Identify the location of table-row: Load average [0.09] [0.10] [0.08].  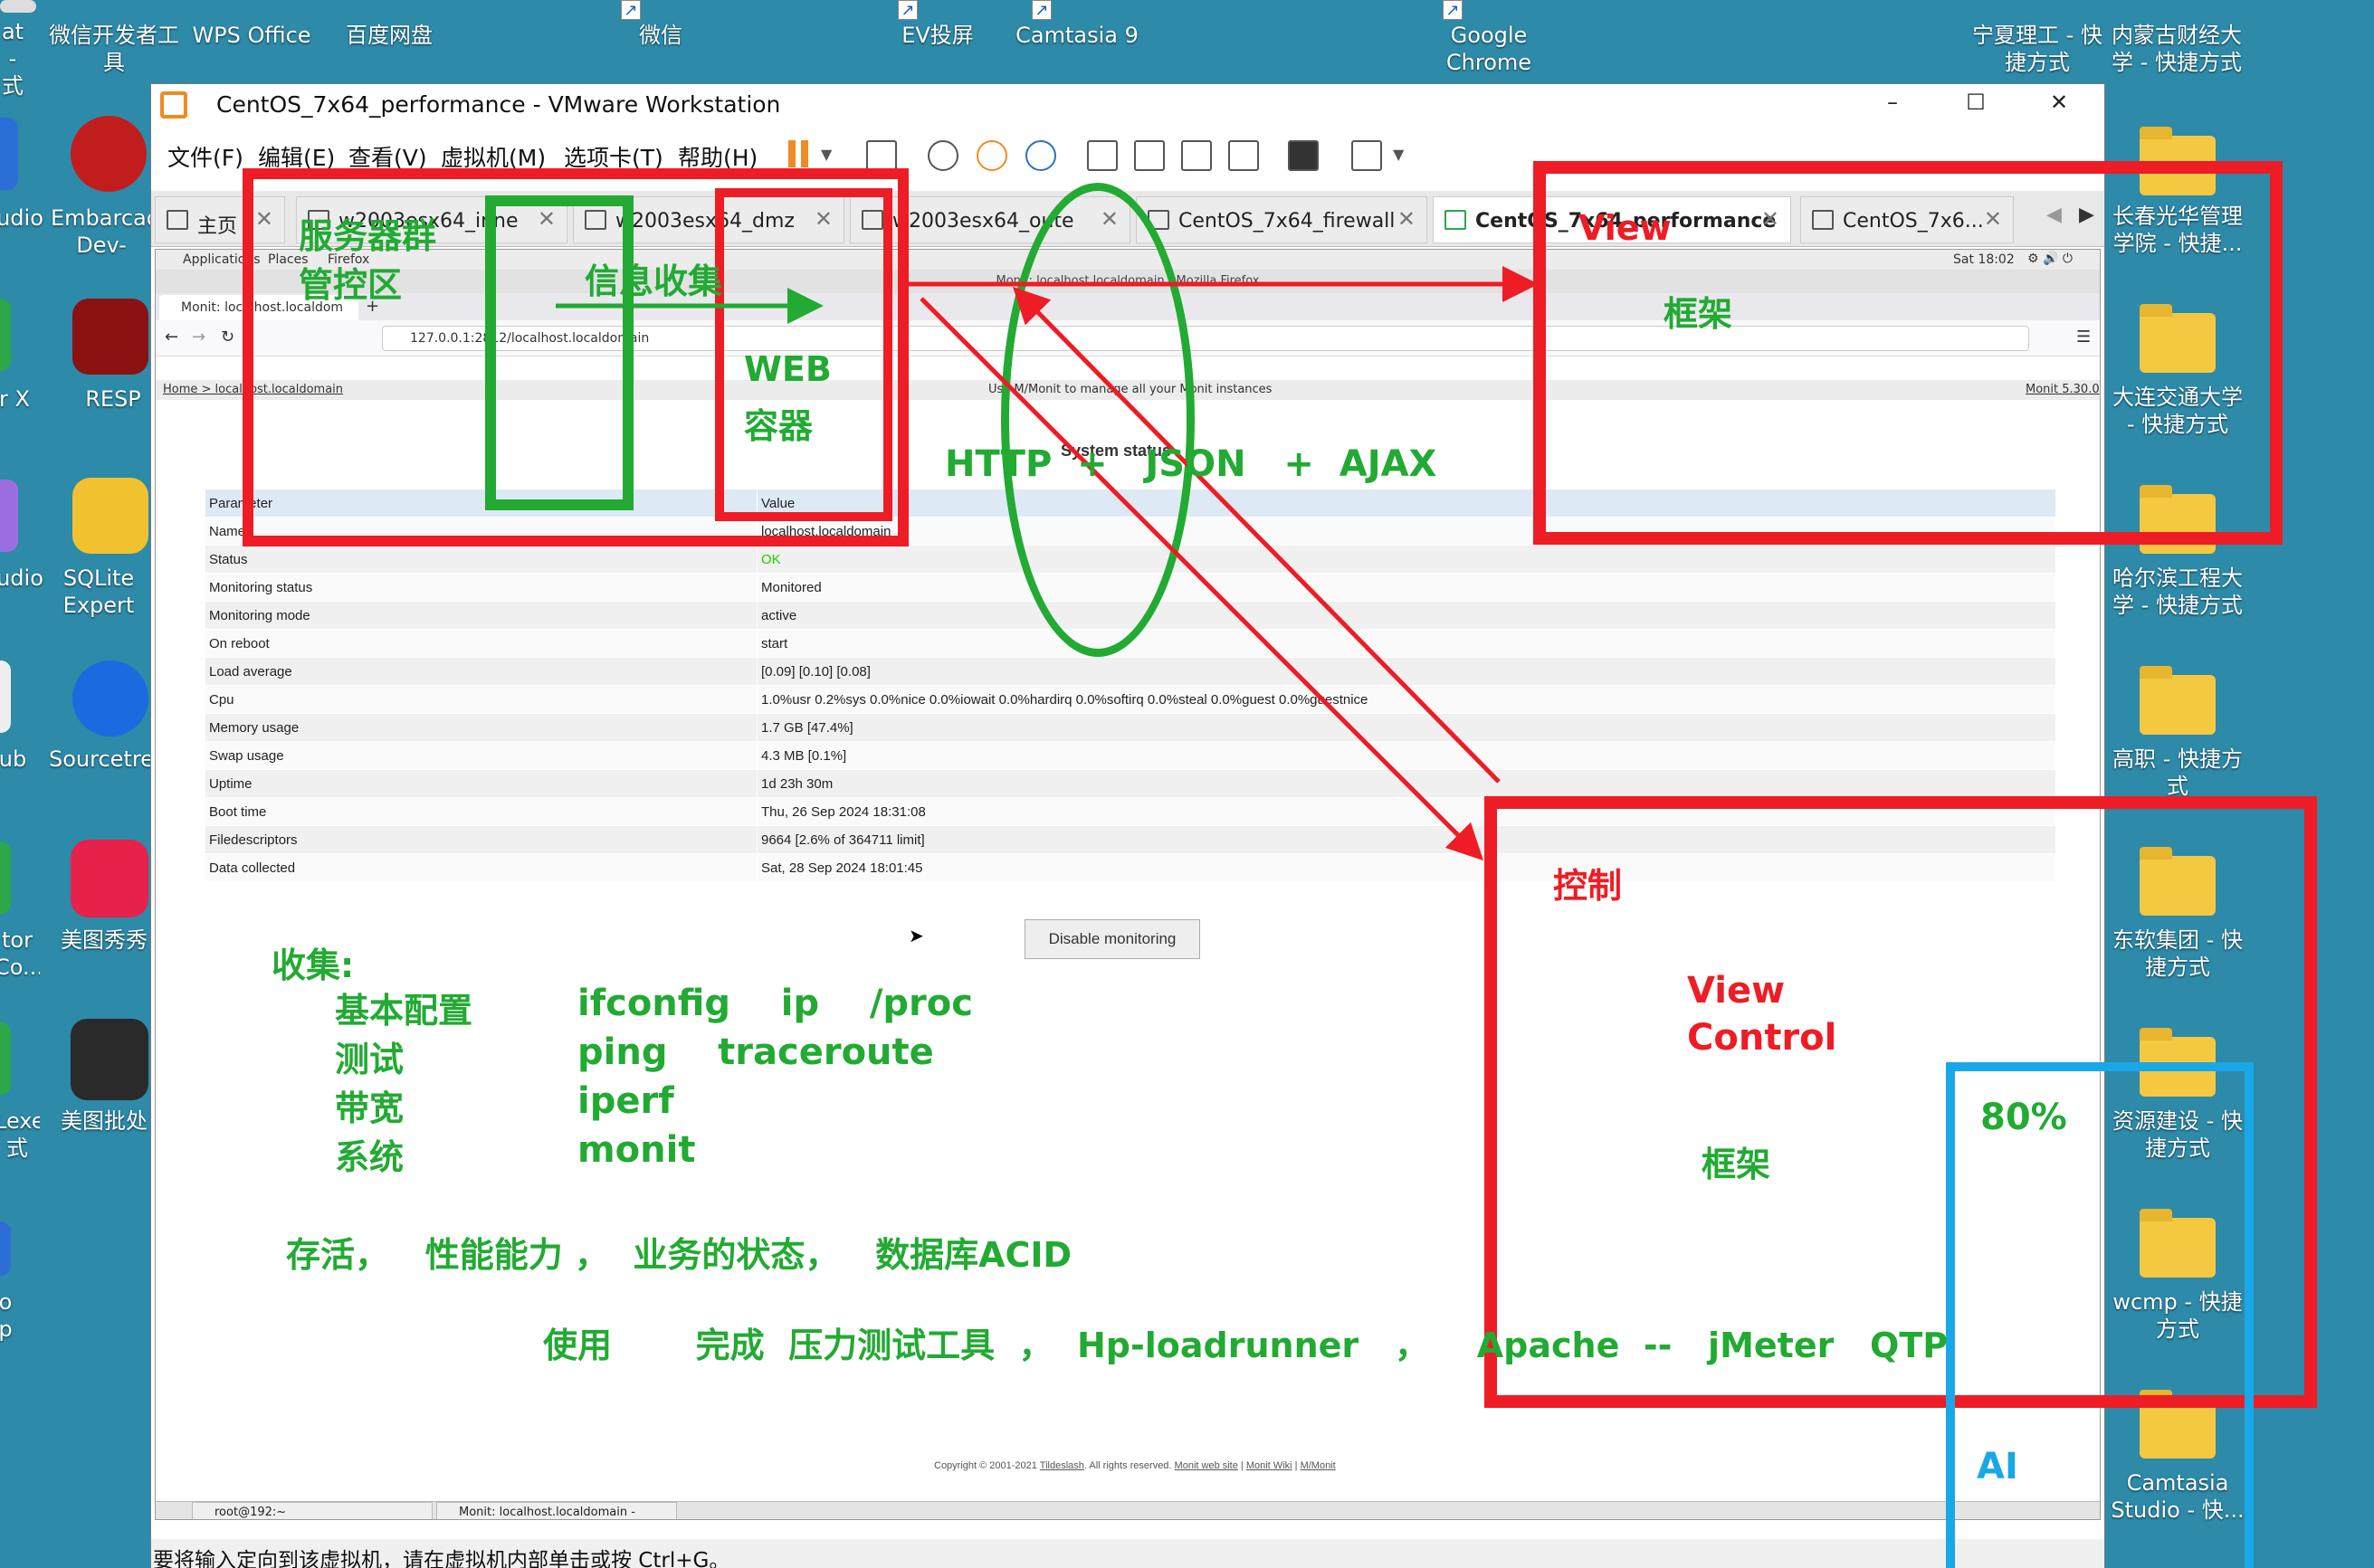
(1130, 671).